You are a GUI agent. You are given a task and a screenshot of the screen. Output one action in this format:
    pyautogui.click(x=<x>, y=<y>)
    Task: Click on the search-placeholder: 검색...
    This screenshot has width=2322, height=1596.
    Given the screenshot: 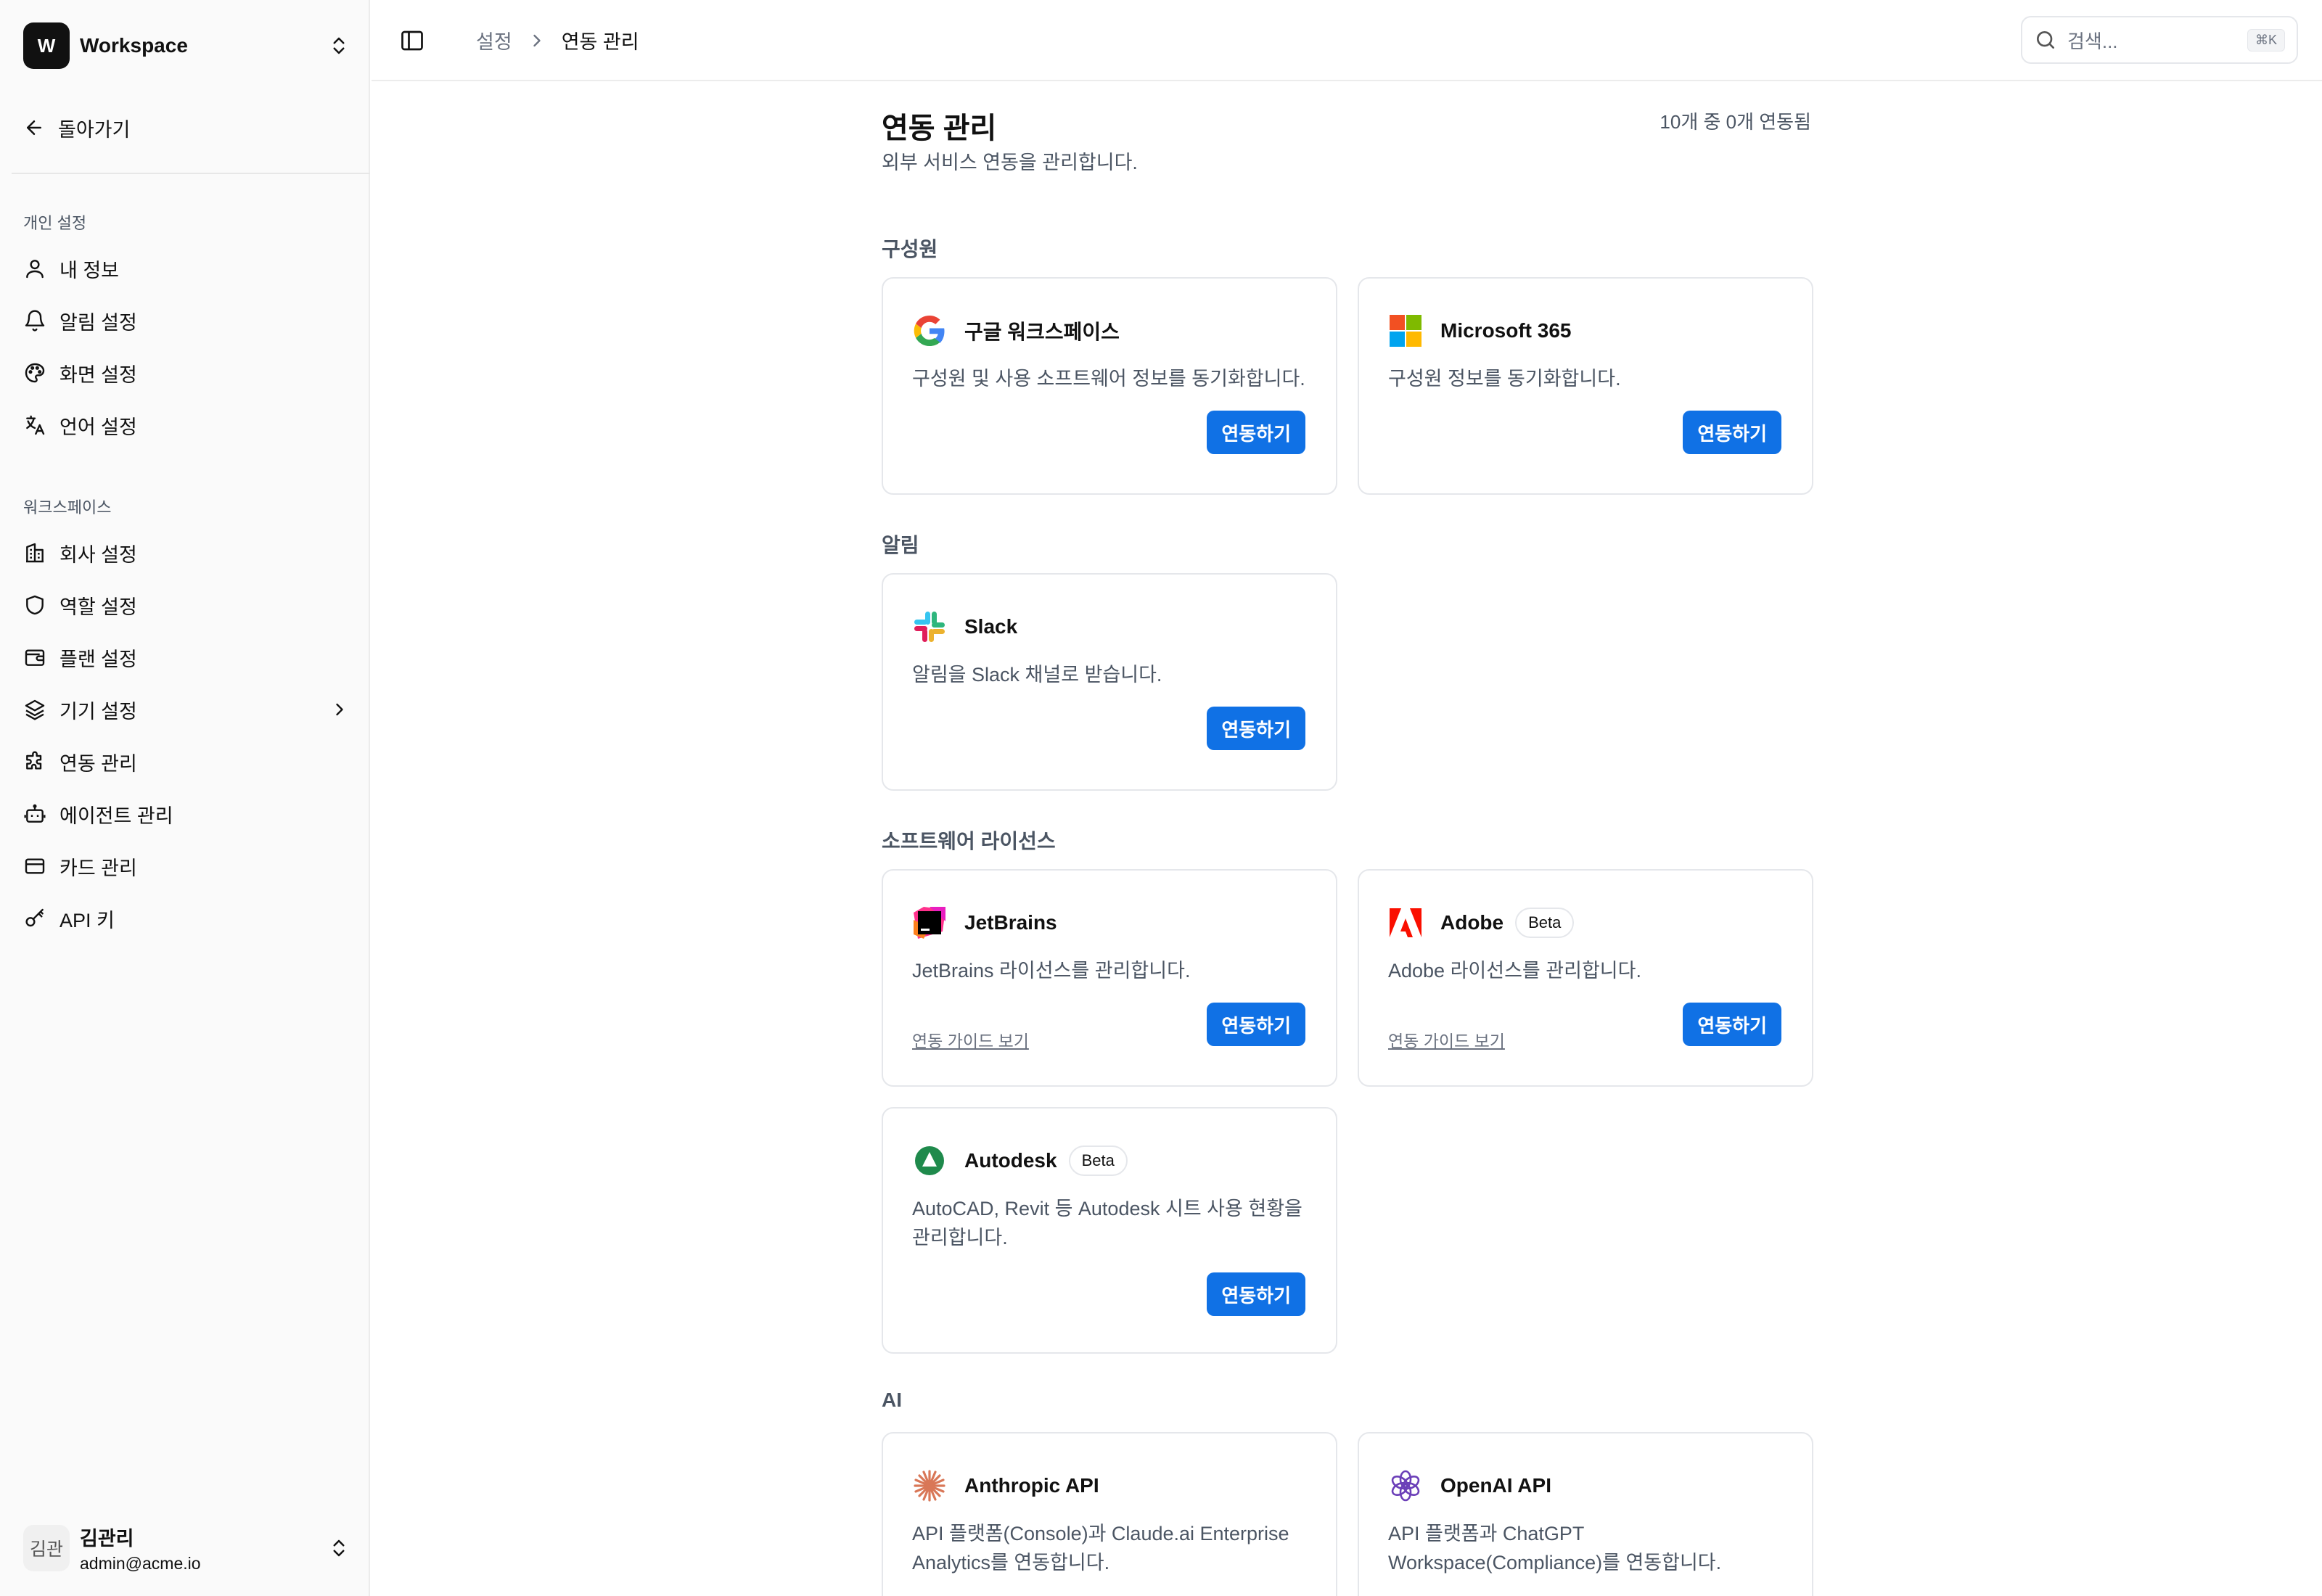 What is the action you would take?
    pyautogui.click(x=2092, y=41)
    